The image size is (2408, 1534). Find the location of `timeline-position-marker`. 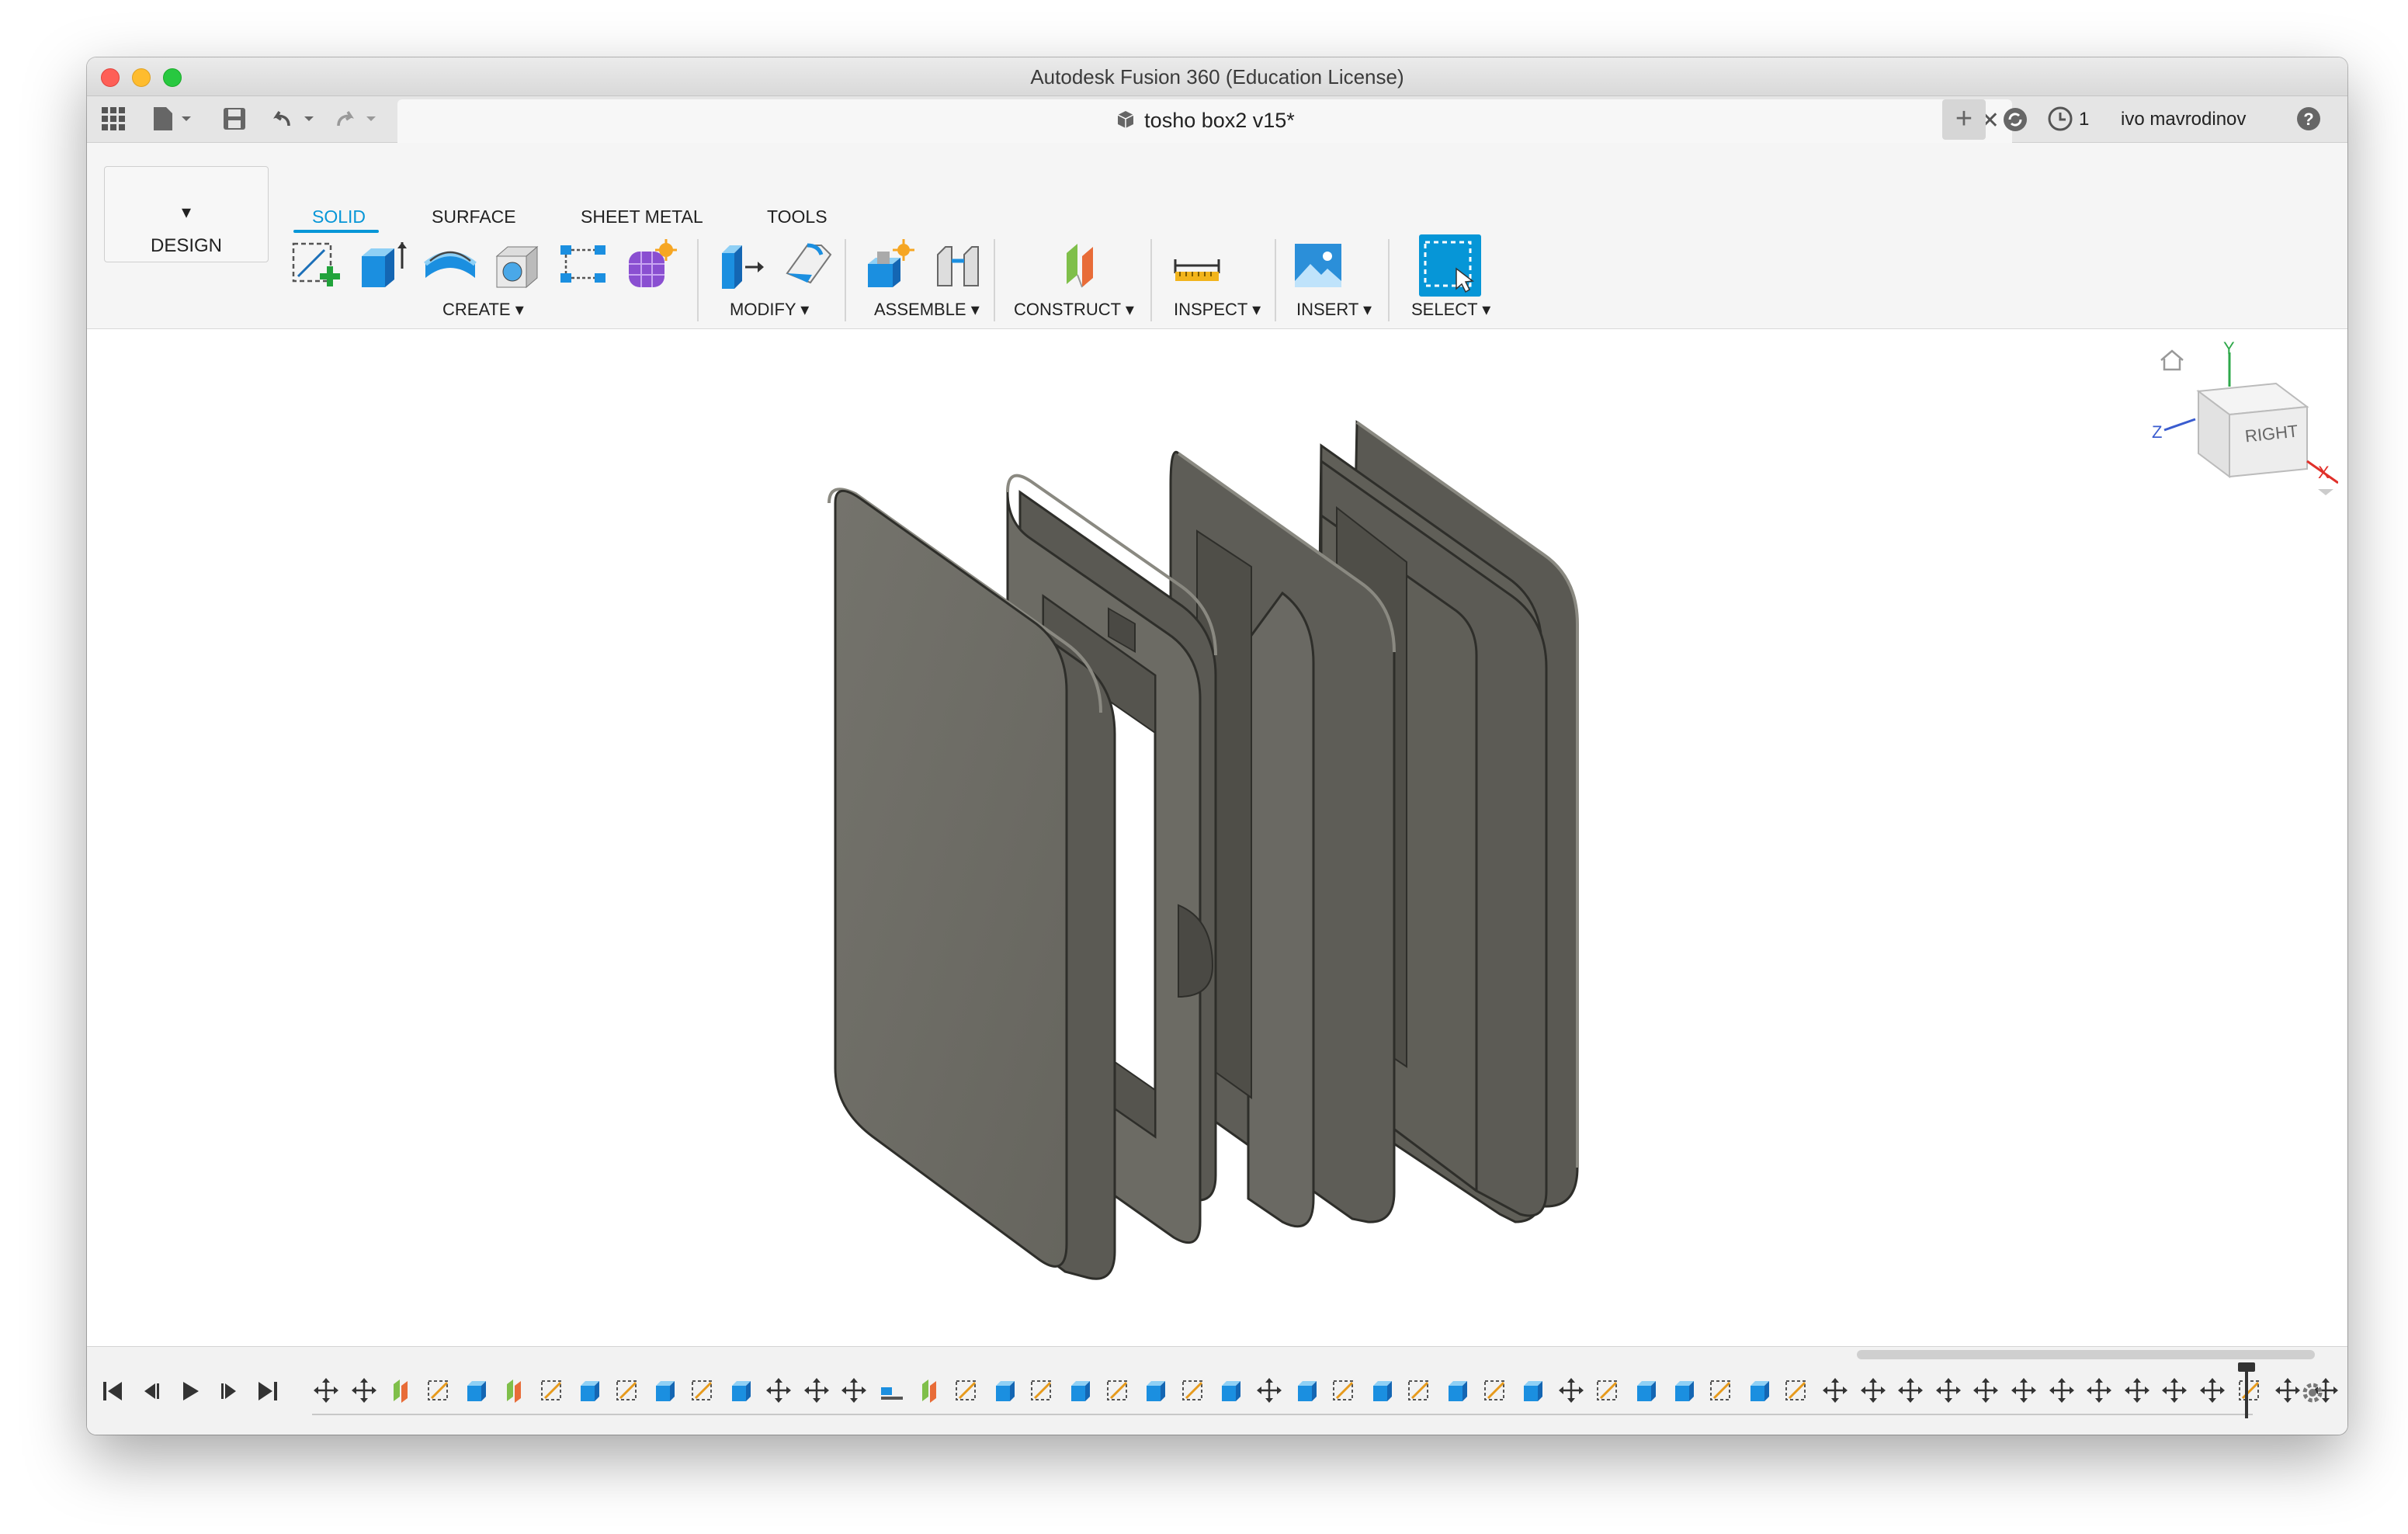

timeline-position-marker is located at coordinates (2246, 1390).